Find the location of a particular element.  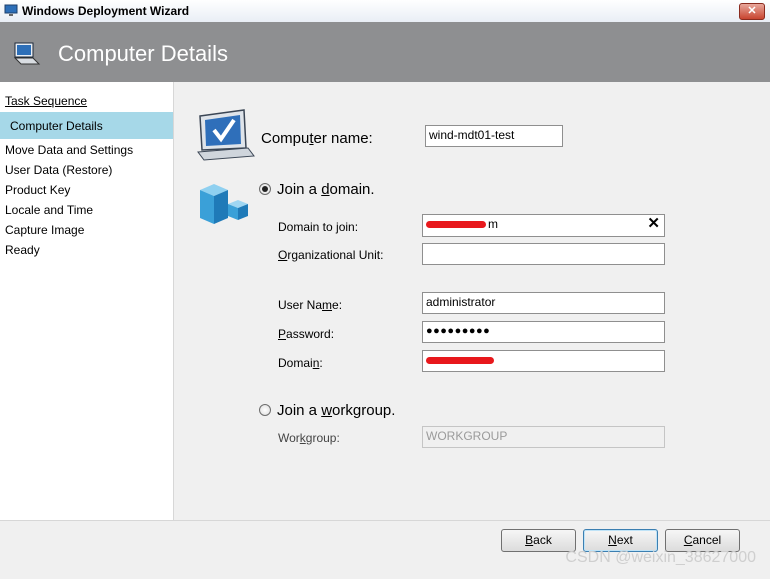

org-unit-input is located at coordinates (543, 254).